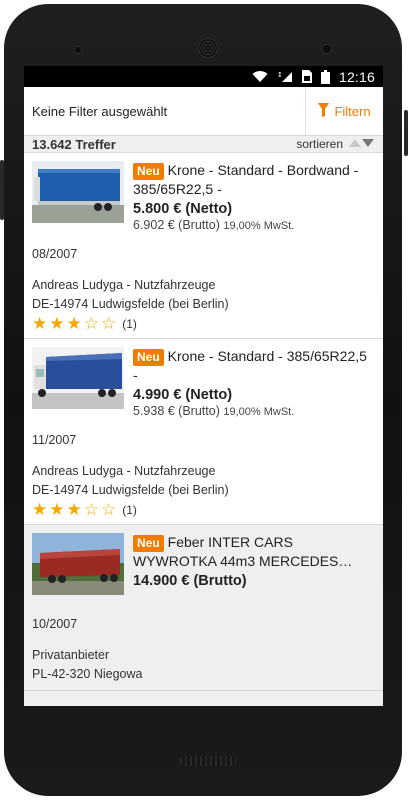 The height and width of the screenshot is (800, 408). Describe the element at coordinates (203, 665) in the screenshot. I see `seller-info: Privatanbieter PL-42-320 Niegowa` at that location.